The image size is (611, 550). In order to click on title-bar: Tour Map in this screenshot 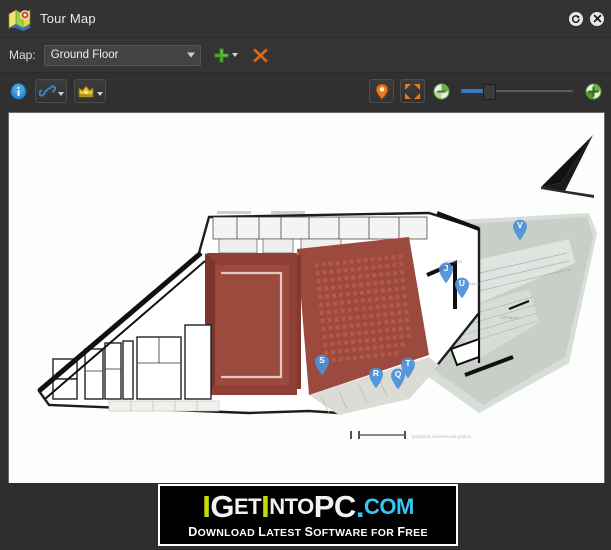, I will do `click(305, 19)`.